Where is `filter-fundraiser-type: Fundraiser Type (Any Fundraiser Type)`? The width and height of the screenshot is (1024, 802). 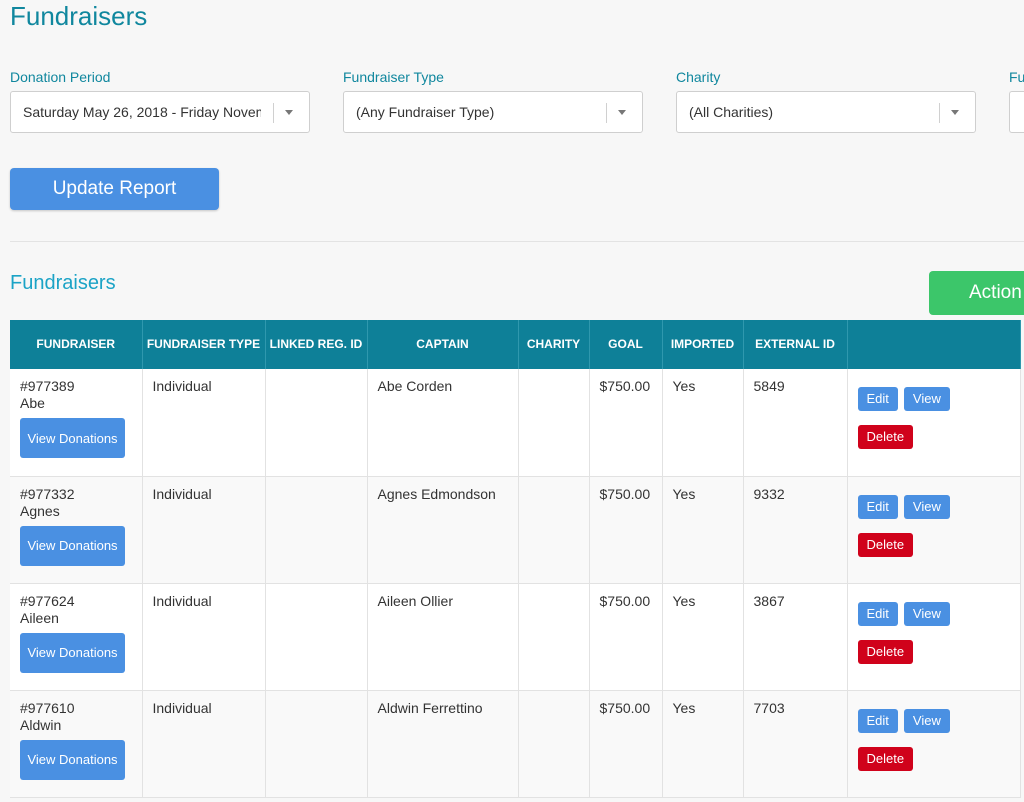
filter-fundraiser-type: Fundraiser Type (Any Fundraiser Type) is located at coordinates (493, 100).